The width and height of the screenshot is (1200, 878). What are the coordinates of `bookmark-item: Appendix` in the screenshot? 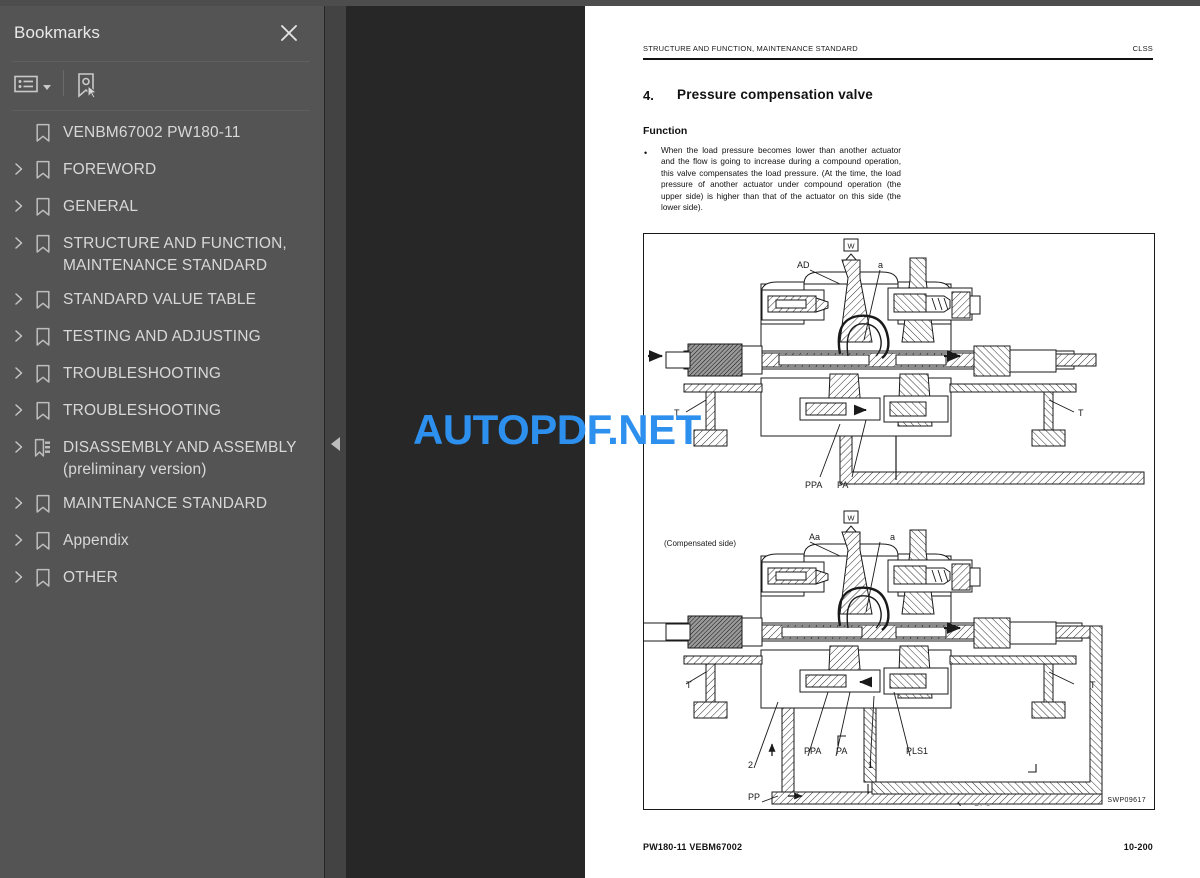 It's located at (162, 542).